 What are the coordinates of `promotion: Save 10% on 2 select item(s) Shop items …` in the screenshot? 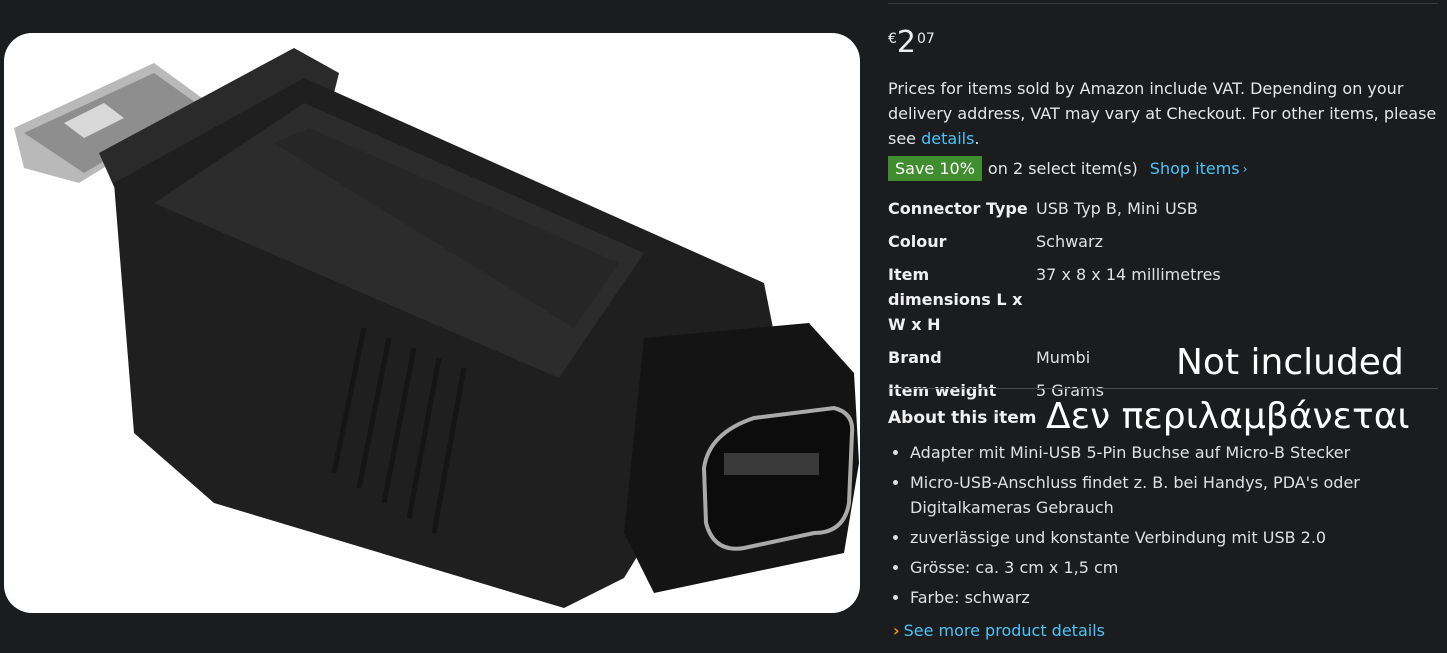 It's located at (1067, 168).